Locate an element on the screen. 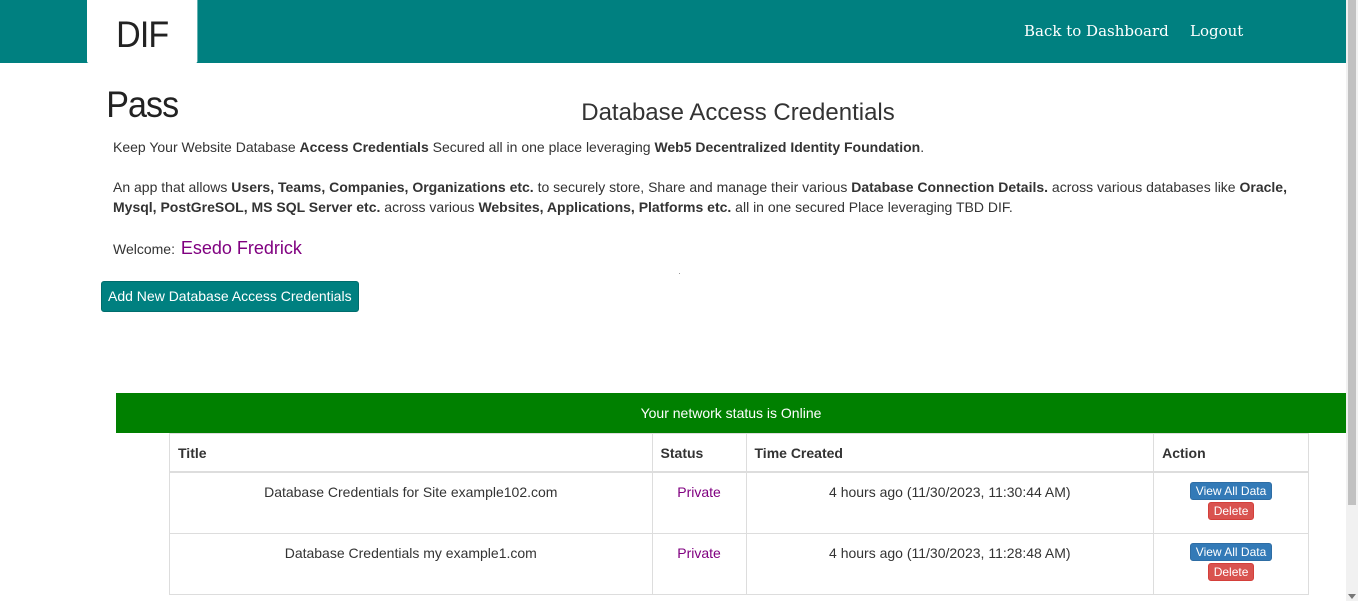 This screenshot has width=1358, height=601. intro1-text-c: Secured all in one place leveraging is located at coordinates (541, 147).